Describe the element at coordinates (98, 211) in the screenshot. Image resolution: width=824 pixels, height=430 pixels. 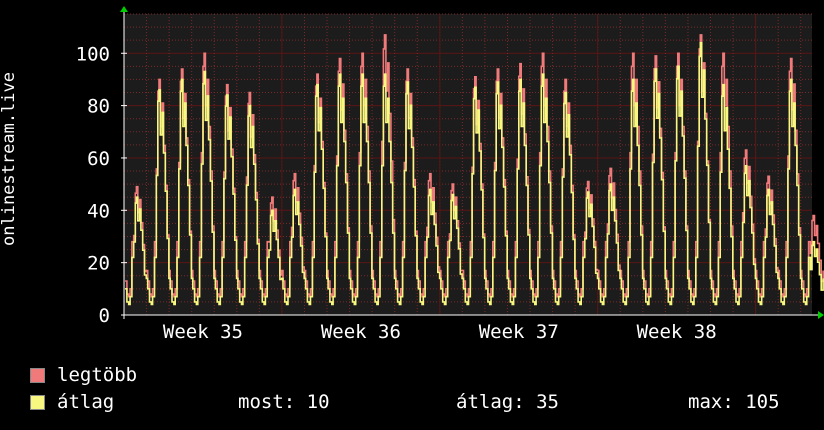
I see `y-tick-label: 40` at that location.